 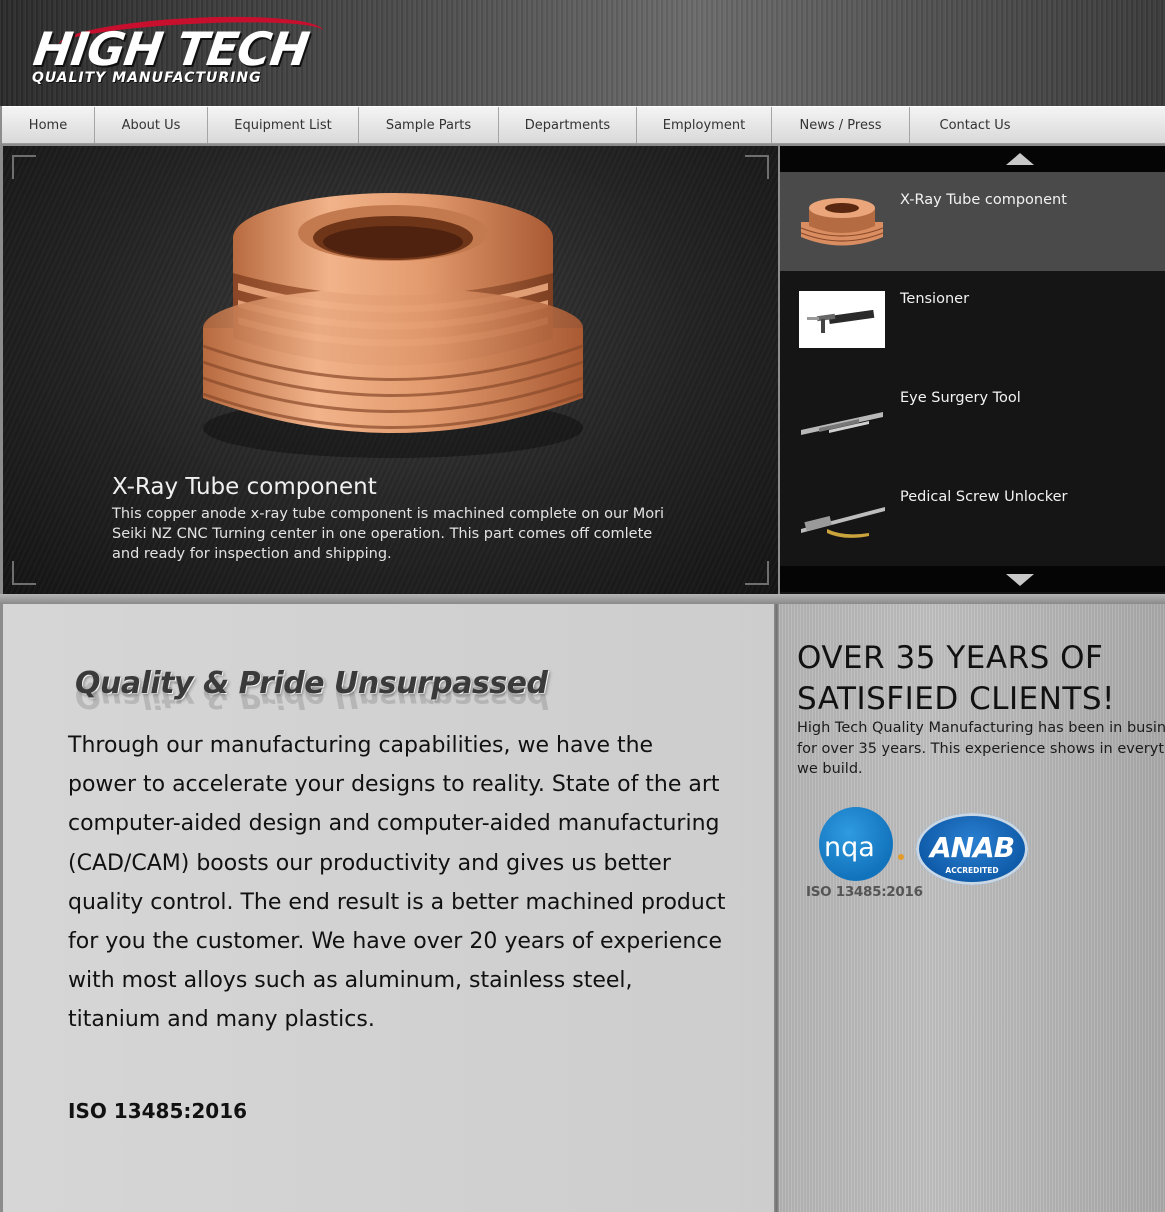 What do you see at coordinates (582, 599) in the screenshot?
I see `section-divider` at bounding box center [582, 599].